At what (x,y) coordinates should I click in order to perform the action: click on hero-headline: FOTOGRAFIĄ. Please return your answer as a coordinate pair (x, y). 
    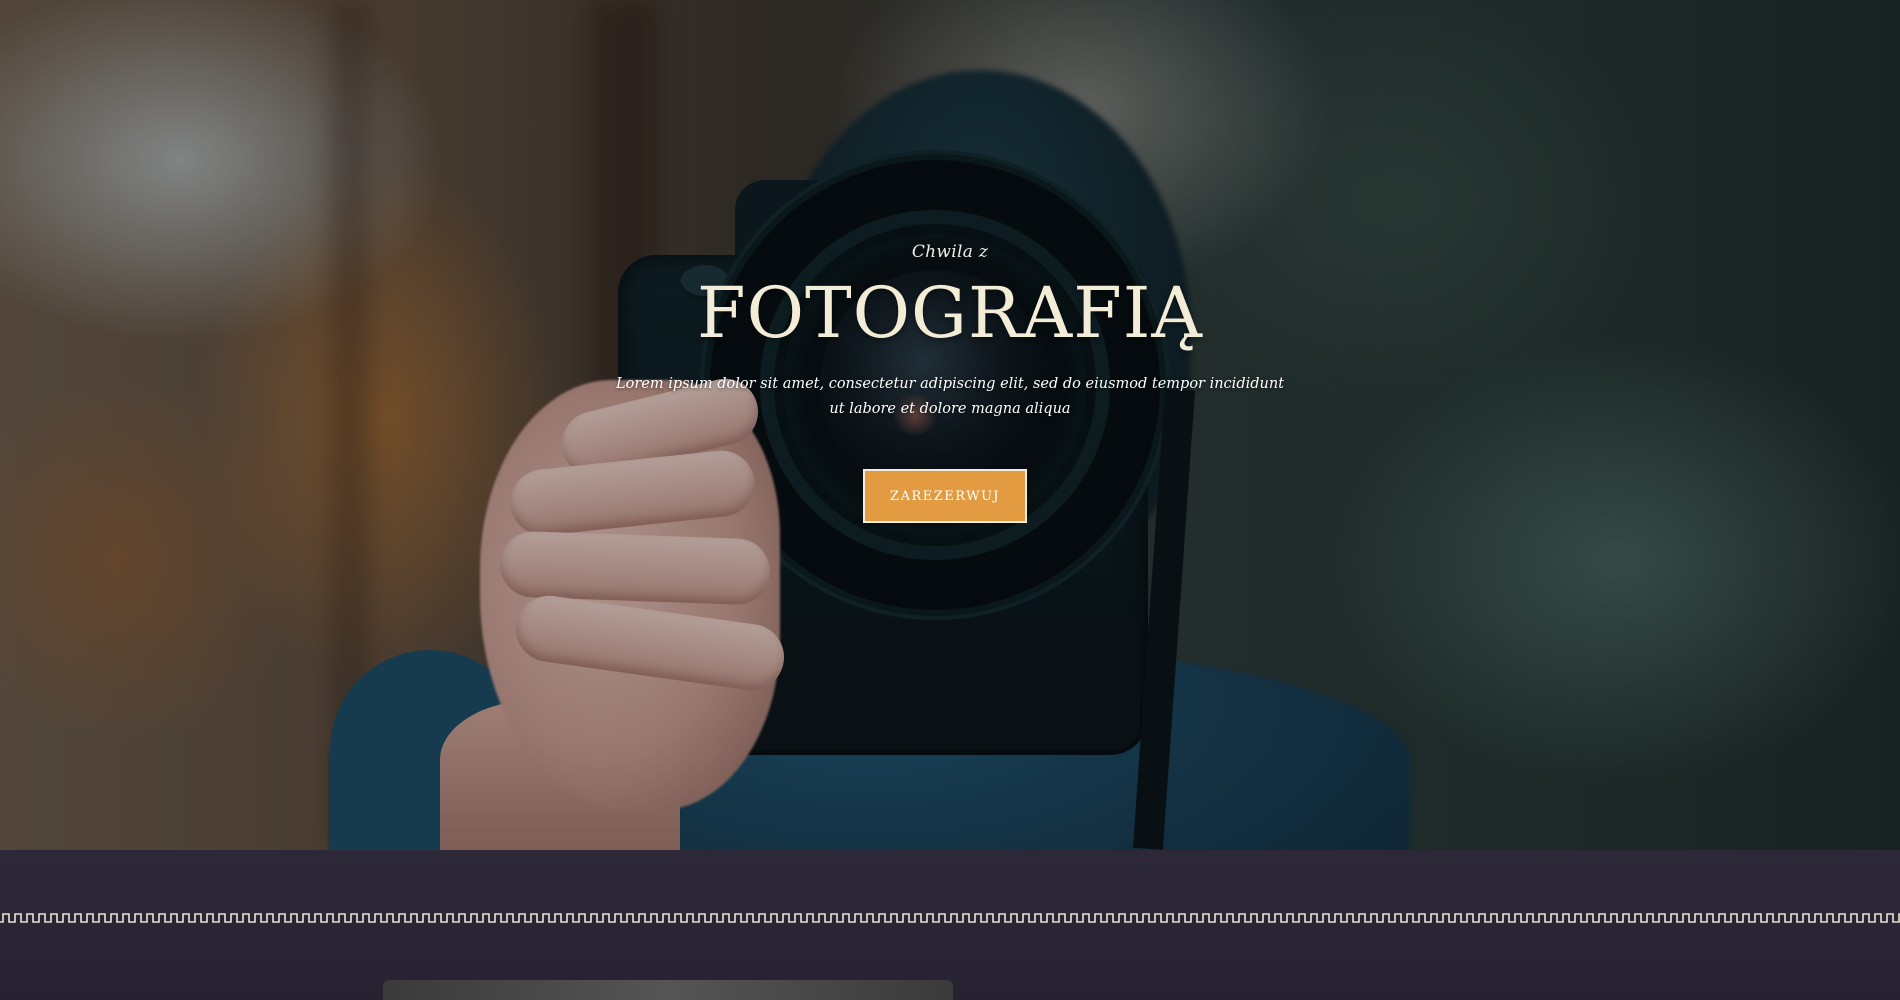
    Looking at the image, I should click on (950, 313).